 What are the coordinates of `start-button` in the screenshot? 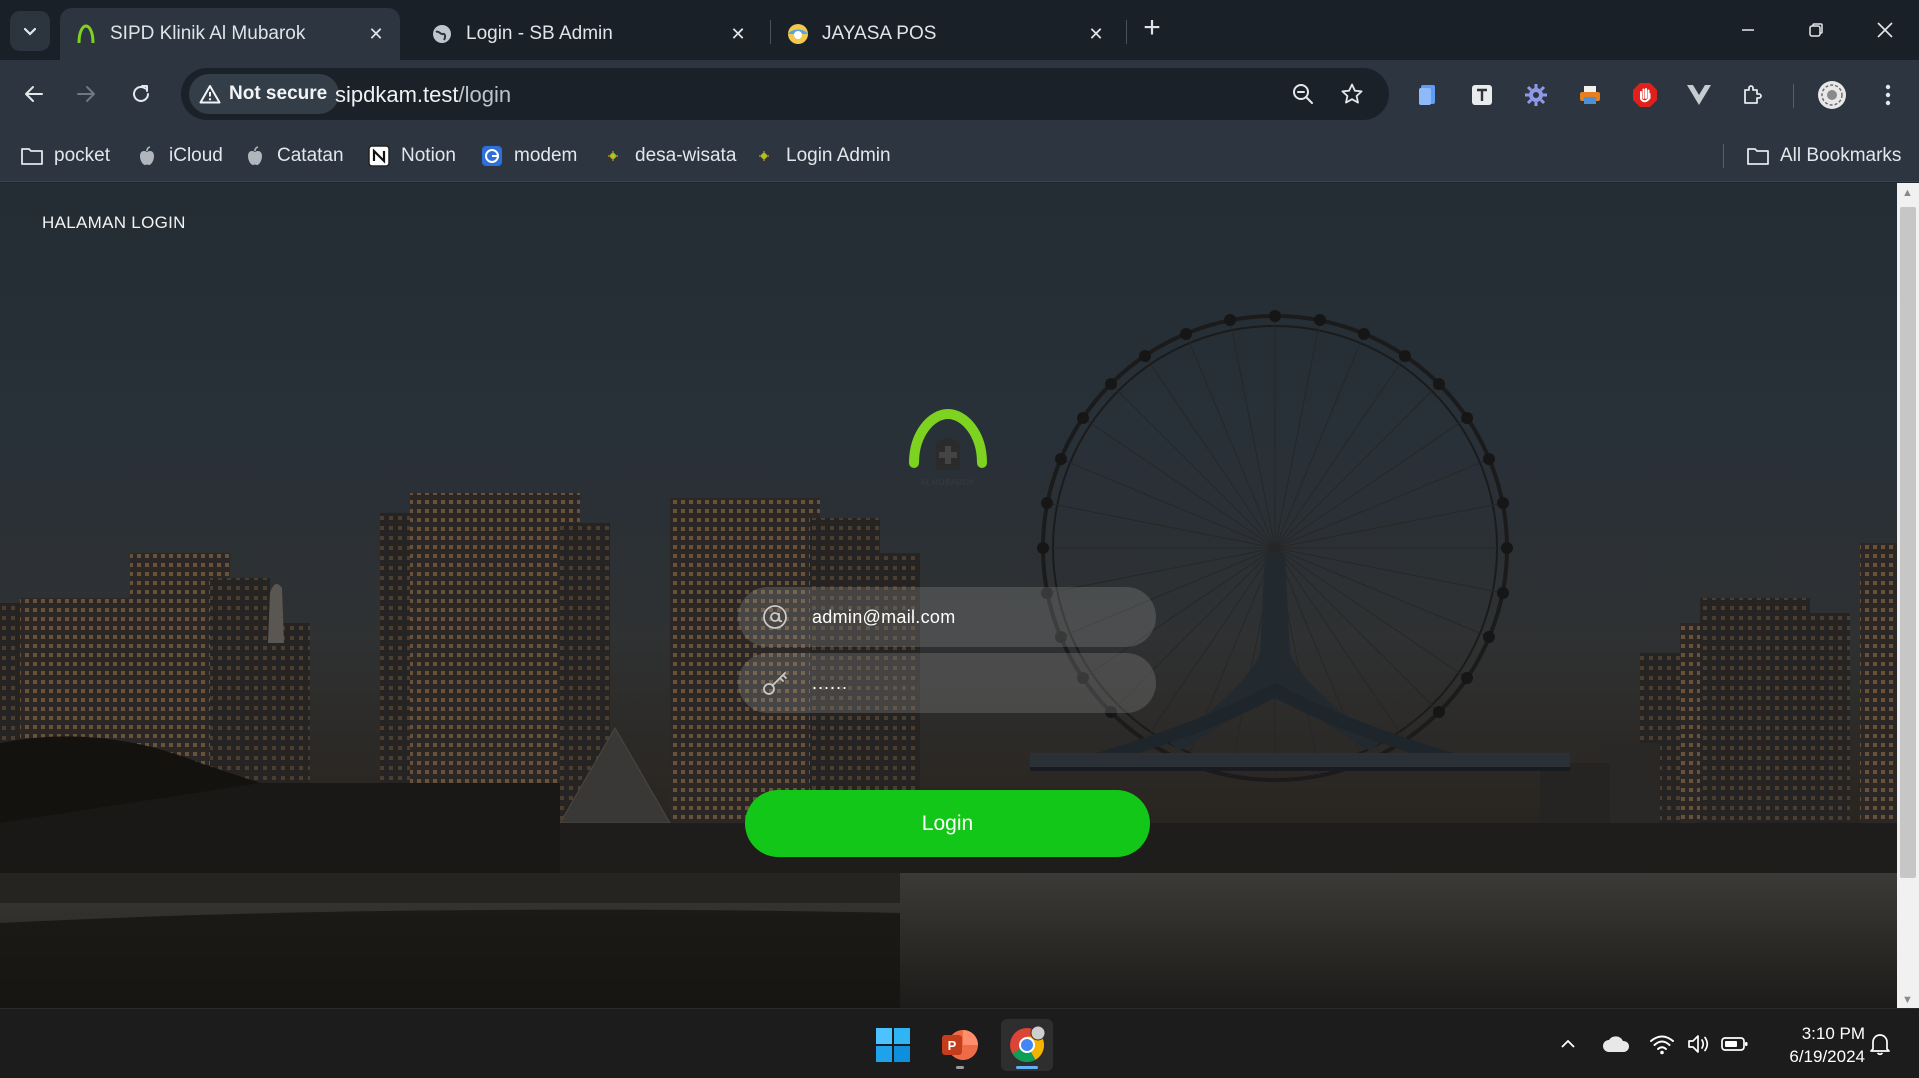 It's located at (893, 1045).